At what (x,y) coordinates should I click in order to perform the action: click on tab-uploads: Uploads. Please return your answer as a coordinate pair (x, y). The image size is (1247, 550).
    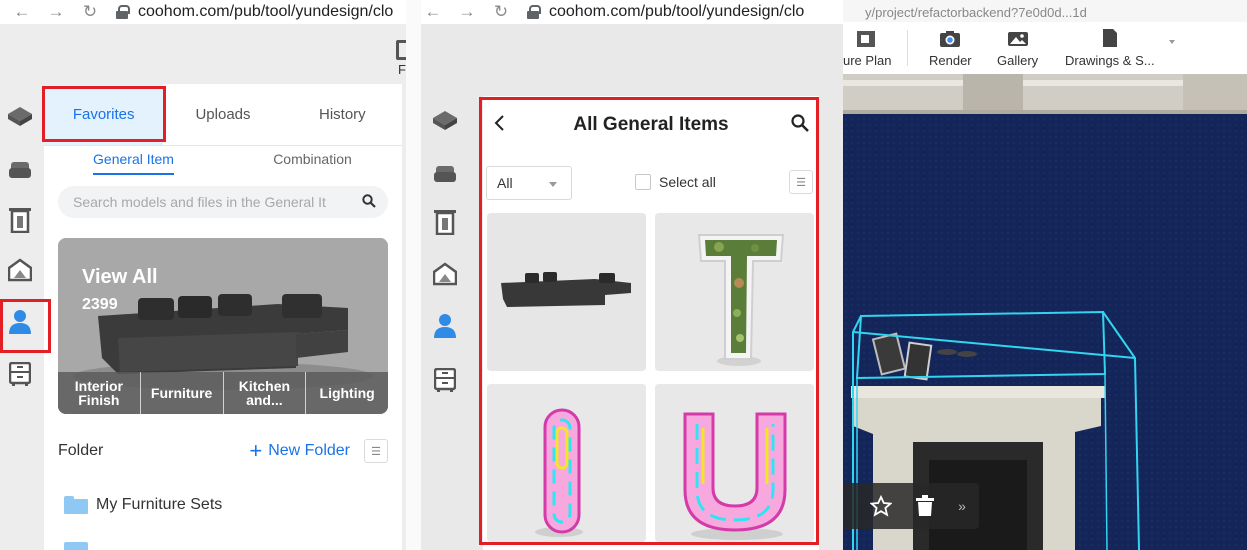
    Looking at the image, I should click on (222, 114).